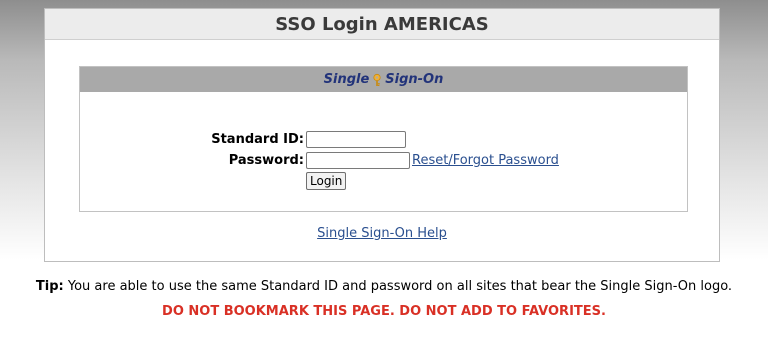 The width and height of the screenshot is (768, 340). Describe the element at coordinates (377, 80) in the screenshot. I see `key-icon` at that location.